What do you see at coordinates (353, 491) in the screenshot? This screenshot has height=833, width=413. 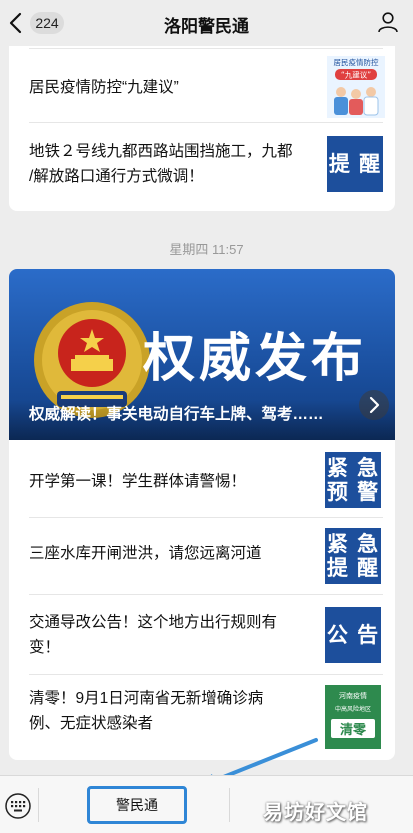 I see `thumb-label-line2: 预 警` at bounding box center [353, 491].